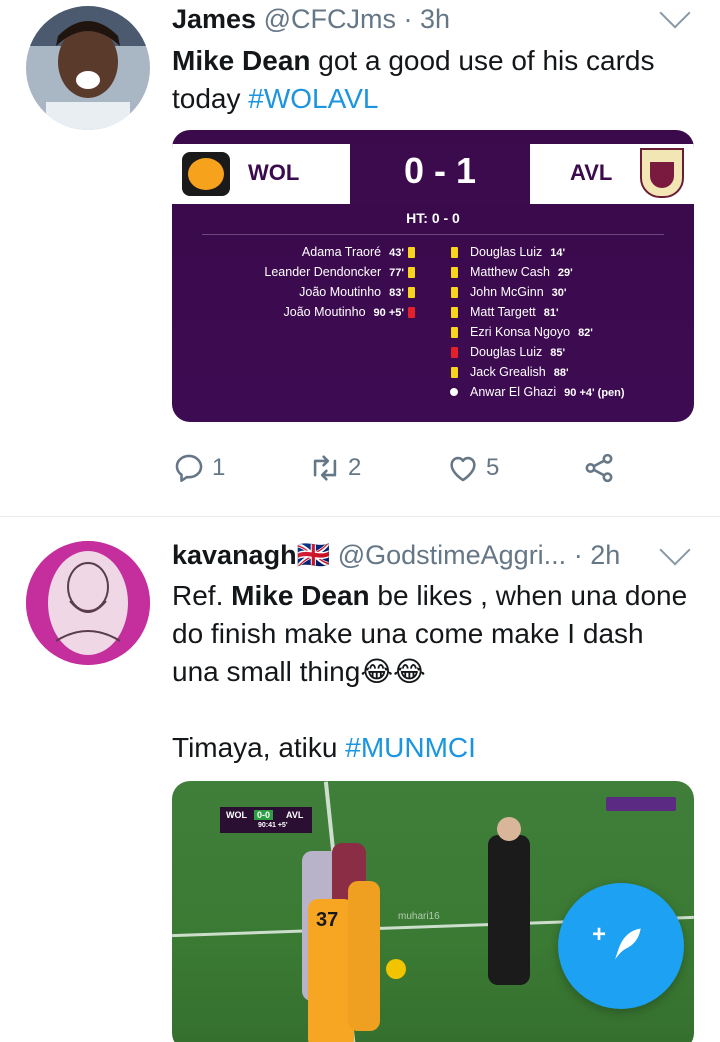 The height and width of the screenshot is (1042, 720). I want to click on away-event-row: Ezri Konsa Ngoyo 82', so click(531, 332).